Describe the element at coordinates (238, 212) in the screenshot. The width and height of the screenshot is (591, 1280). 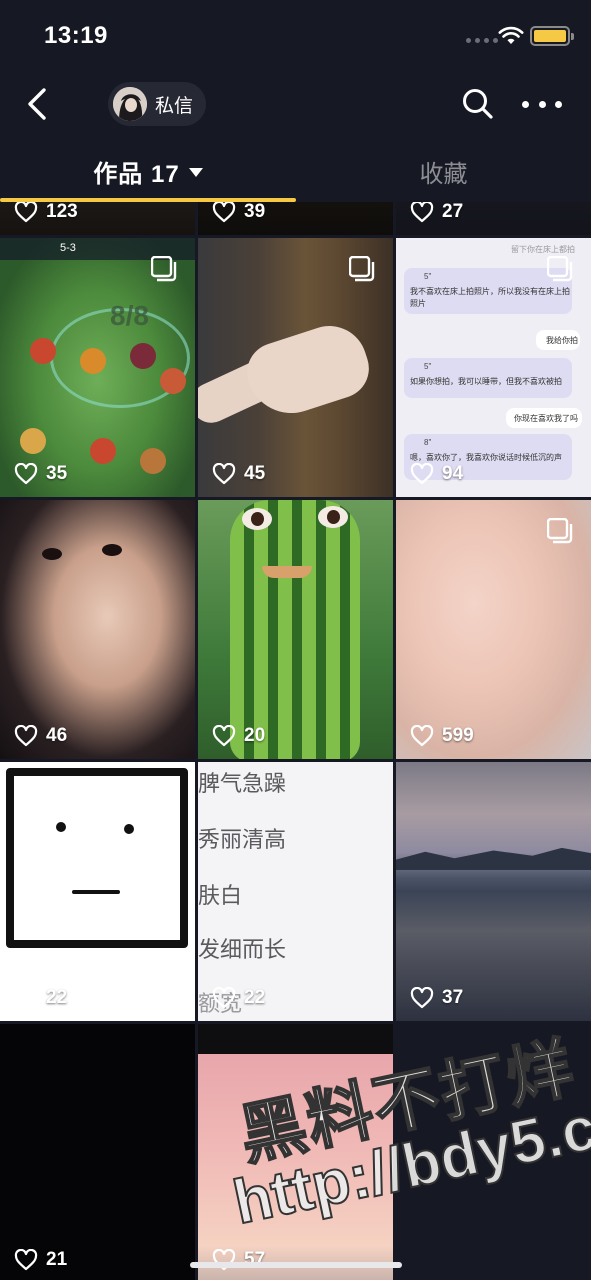
I see `like-count: 39` at that location.